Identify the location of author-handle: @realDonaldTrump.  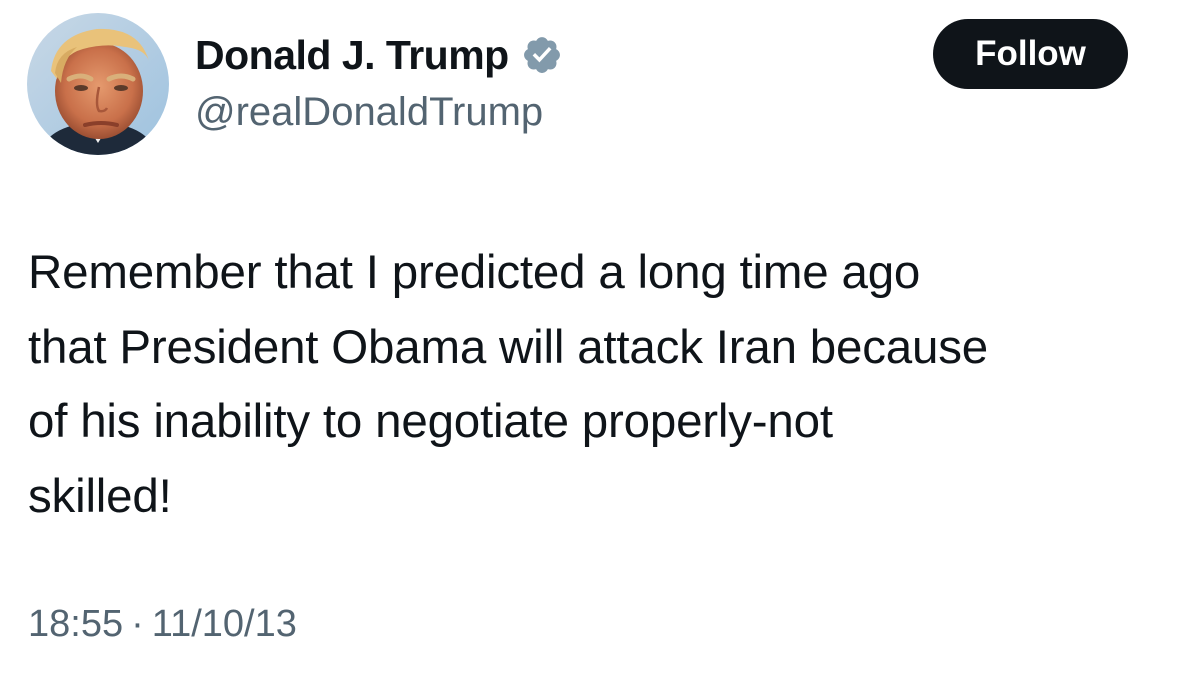
(369, 112).